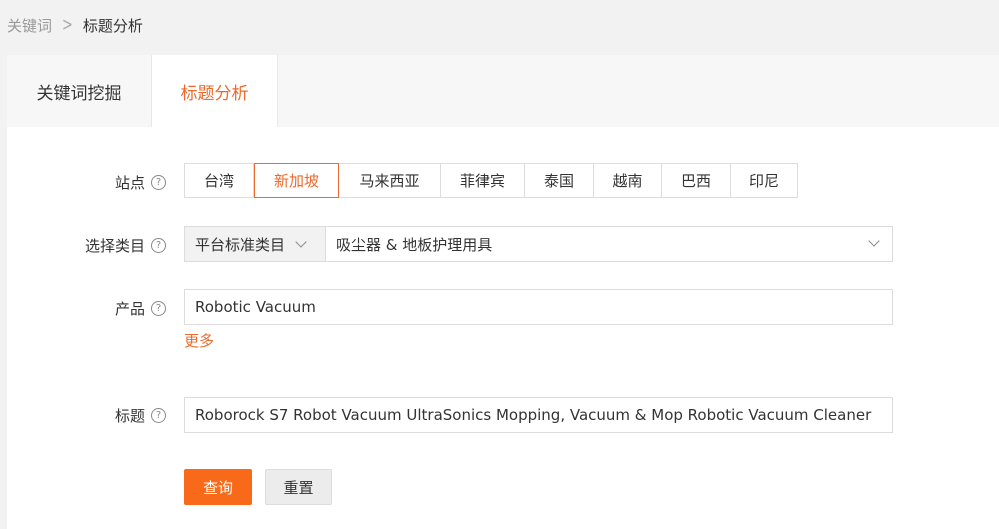  I want to click on product-input, so click(538, 307).